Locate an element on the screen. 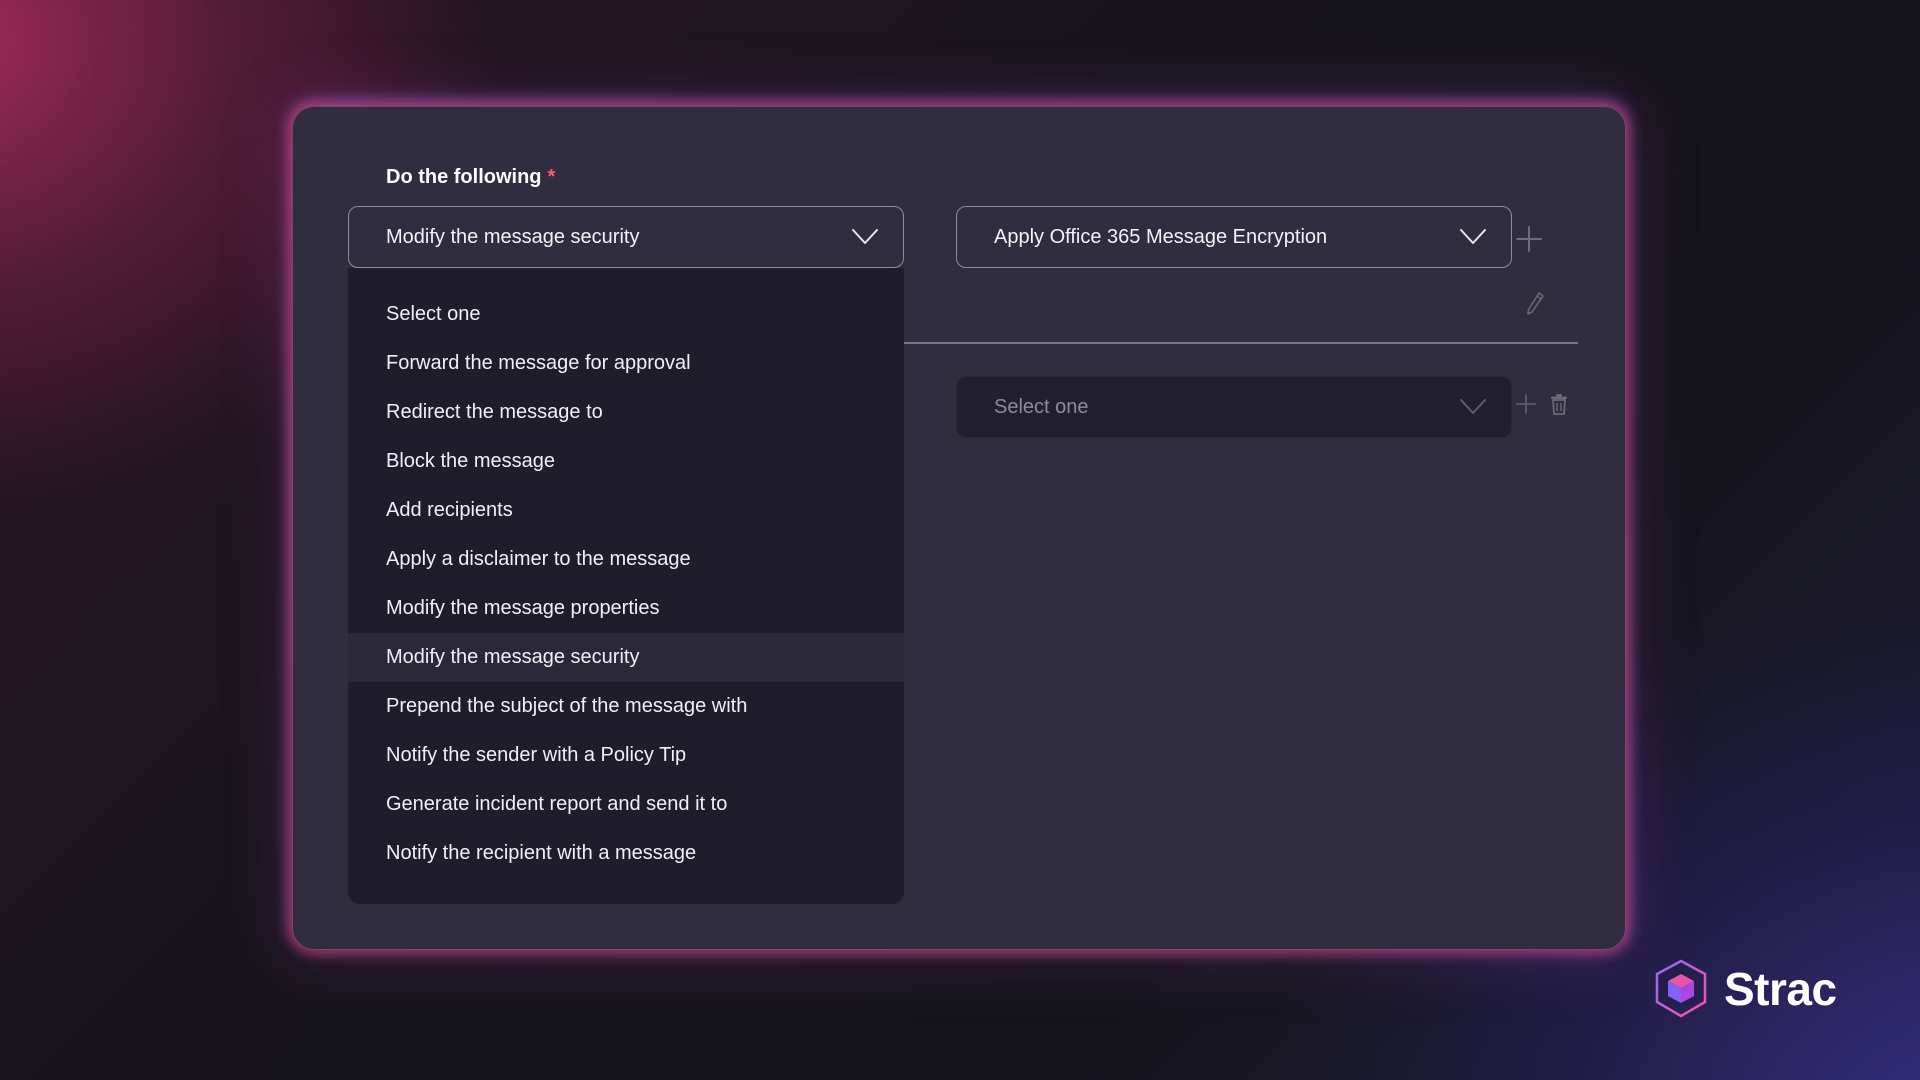  dropdown-item: Forward the message for approval is located at coordinates (626, 363).